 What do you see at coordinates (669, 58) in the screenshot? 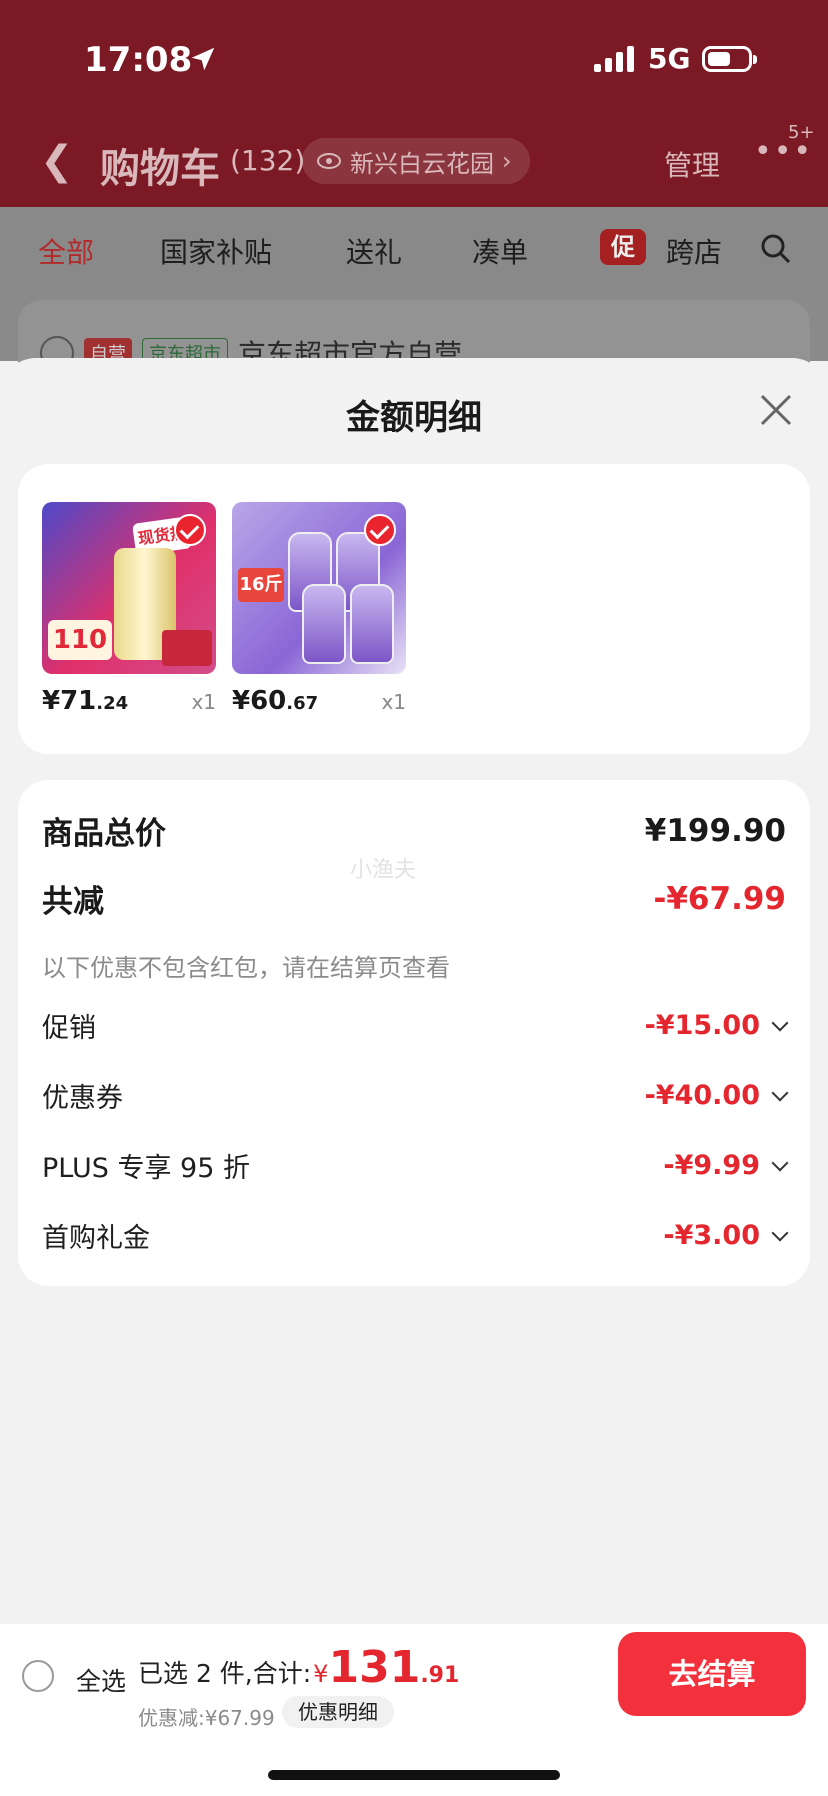
I see `network-label: 5G` at bounding box center [669, 58].